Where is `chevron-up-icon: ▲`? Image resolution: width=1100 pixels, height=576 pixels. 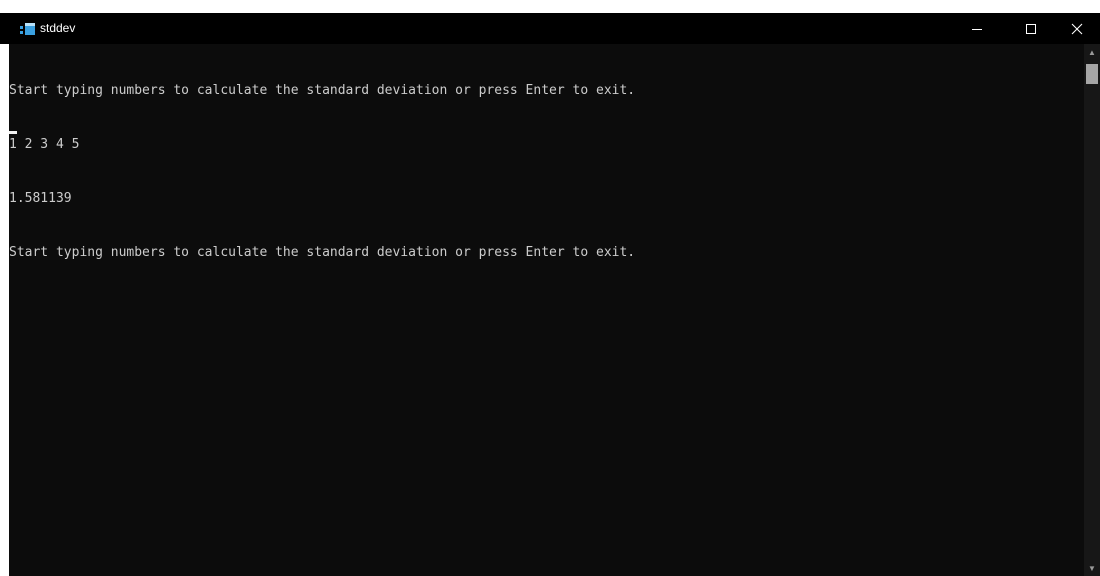 chevron-up-icon: ▲ is located at coordinates (1092, 52).